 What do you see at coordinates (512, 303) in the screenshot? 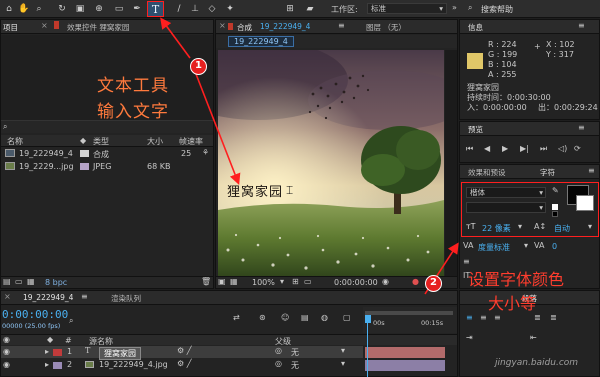
I see `annotation-note-2-line-2: 大小等` at bounding box center [512, 303].